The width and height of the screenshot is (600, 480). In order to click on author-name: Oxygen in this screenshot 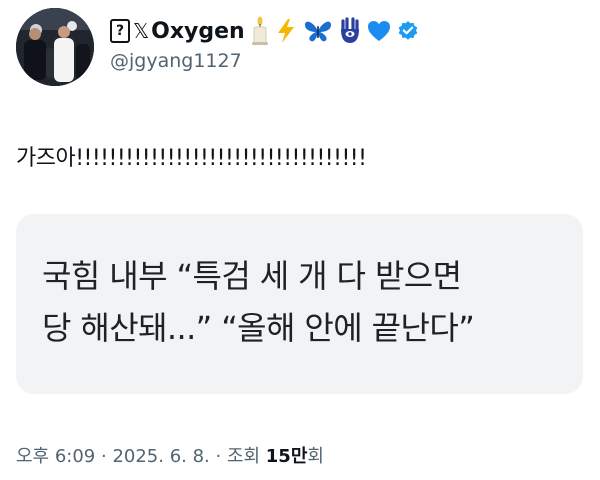, I will do `click(198, 31)`.